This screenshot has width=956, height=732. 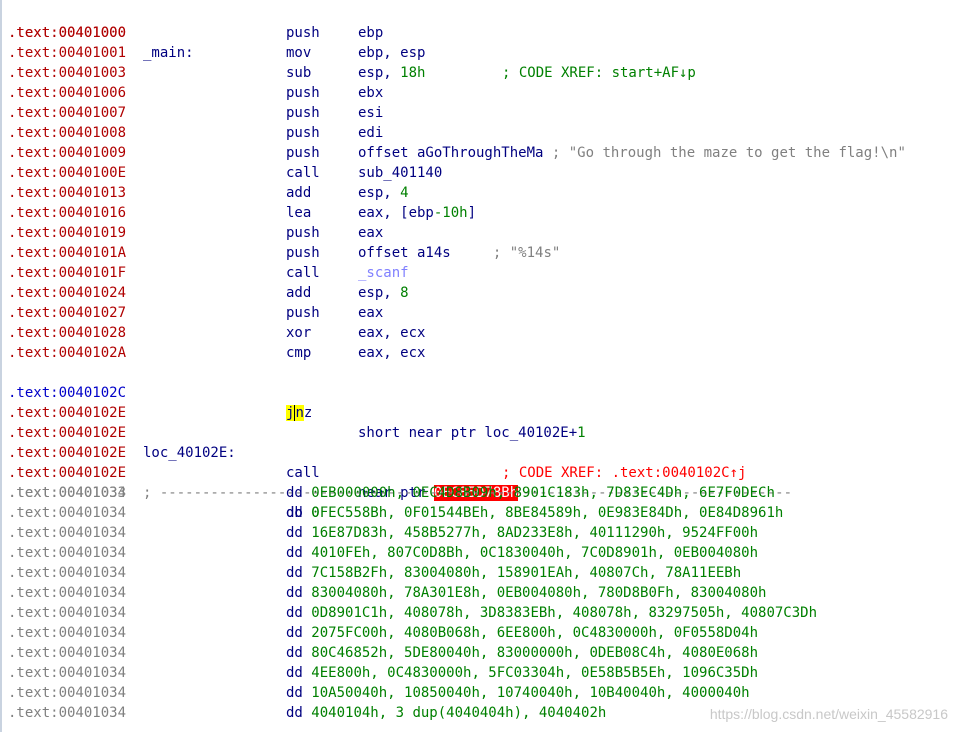 What do you see at coordinates (482, 193) in the screenshot?
I see `listing-line: .text:00401013 add esp, 4` at bounding box center [482, 193].